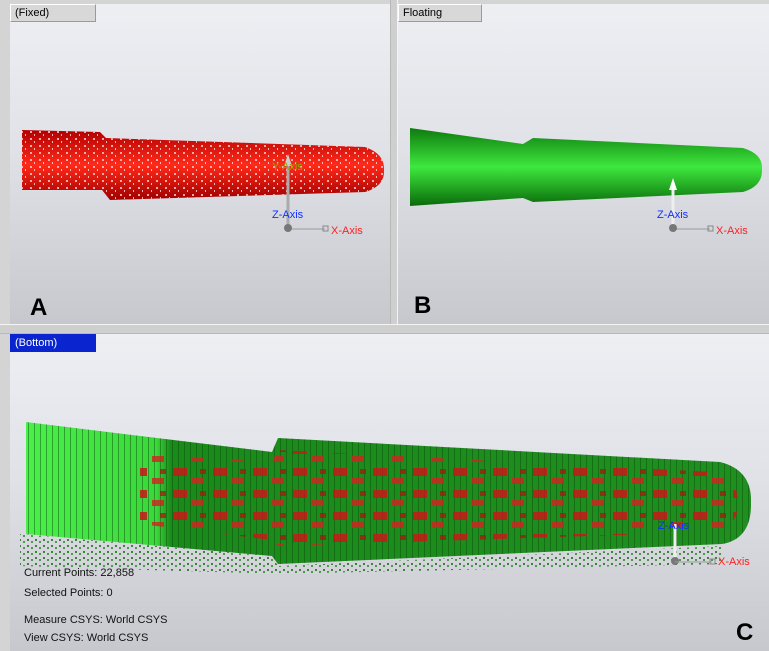 The image size is (769, 651). Describe the element at coordinates (423, 305) in the screenshot. I see `panel-letter-b: B` at that location.